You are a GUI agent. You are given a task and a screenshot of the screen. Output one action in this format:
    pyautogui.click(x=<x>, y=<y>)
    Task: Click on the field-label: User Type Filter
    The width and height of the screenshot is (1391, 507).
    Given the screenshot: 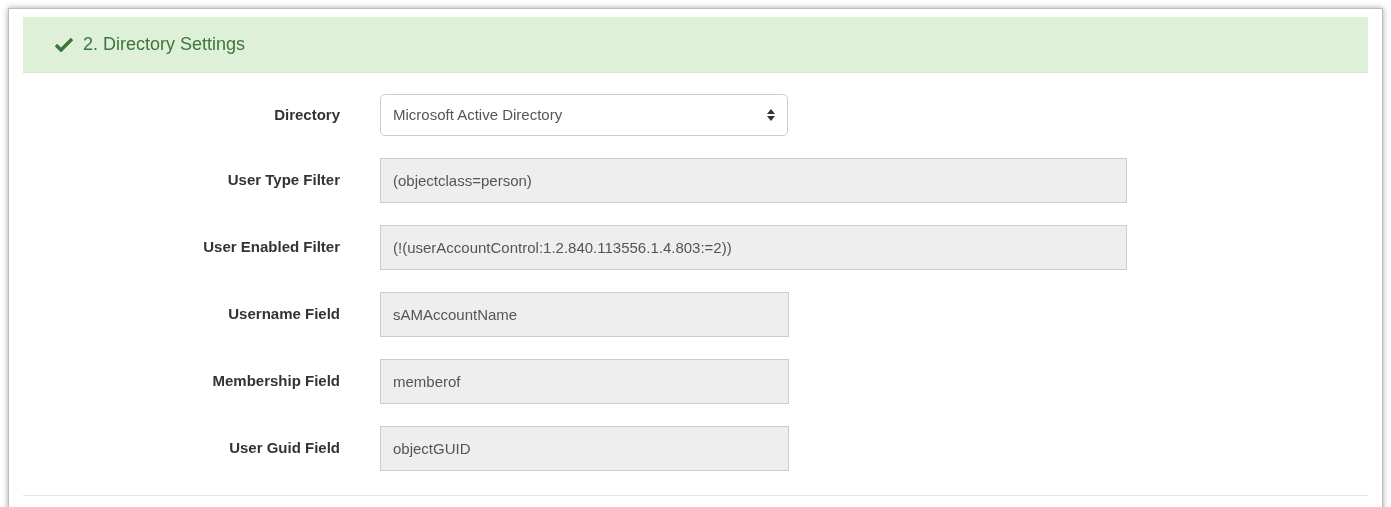 What is the action you would take?
    pyautogui.click(x=283, y=180)
    